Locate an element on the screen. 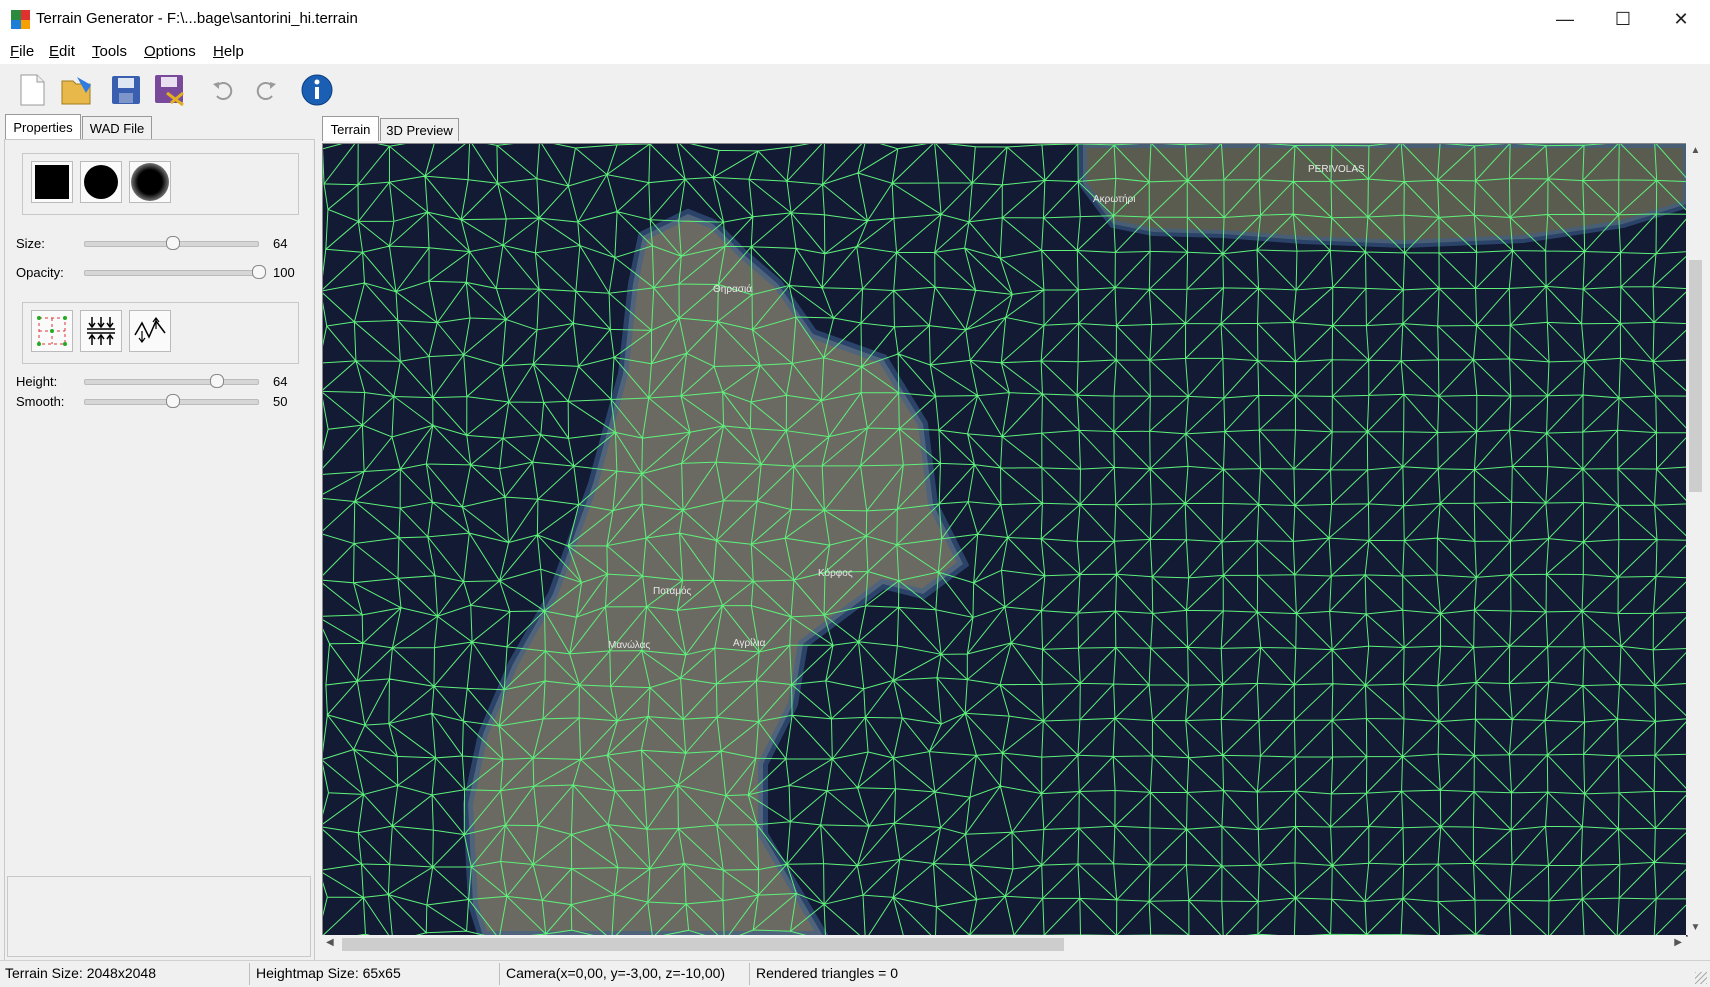  horizontal-scrollbar: ◀ ▶ is located at coordinates (1004, 944).